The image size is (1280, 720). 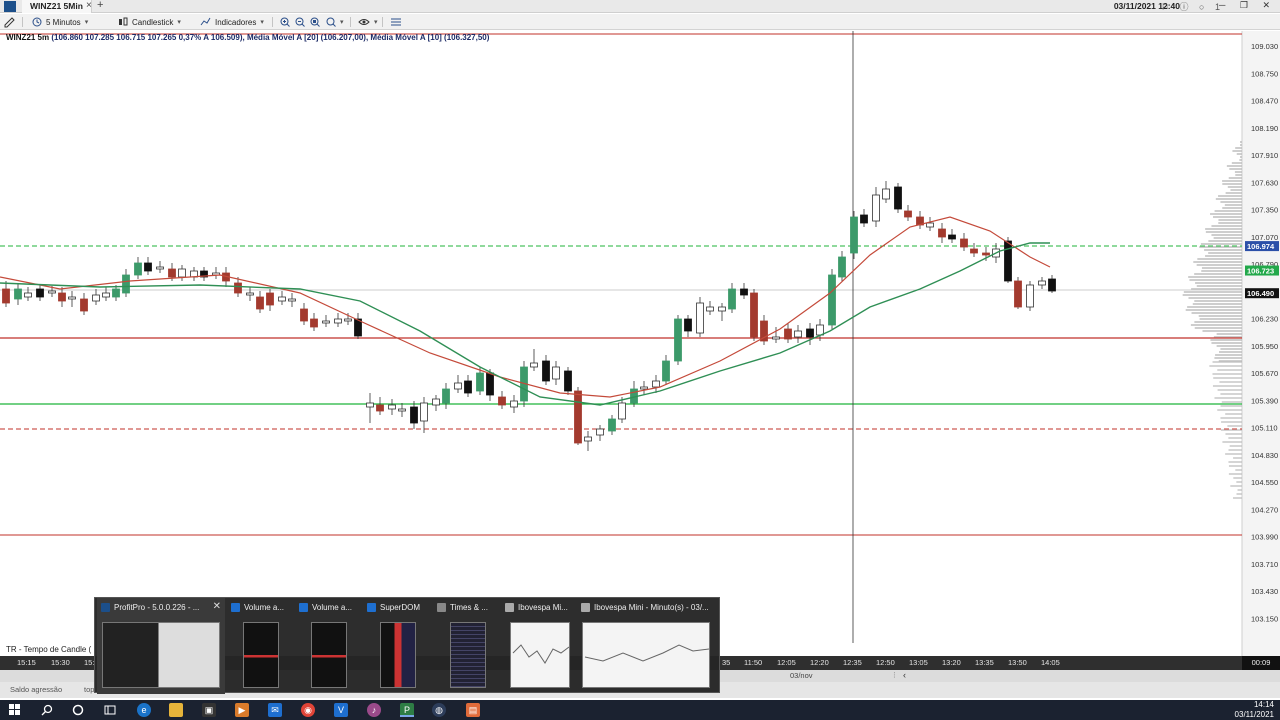 What do you see at coordinates (753, 662) in the screenshot?
I see `time-axis-label: 11:50` at bounding box center [753, 662].